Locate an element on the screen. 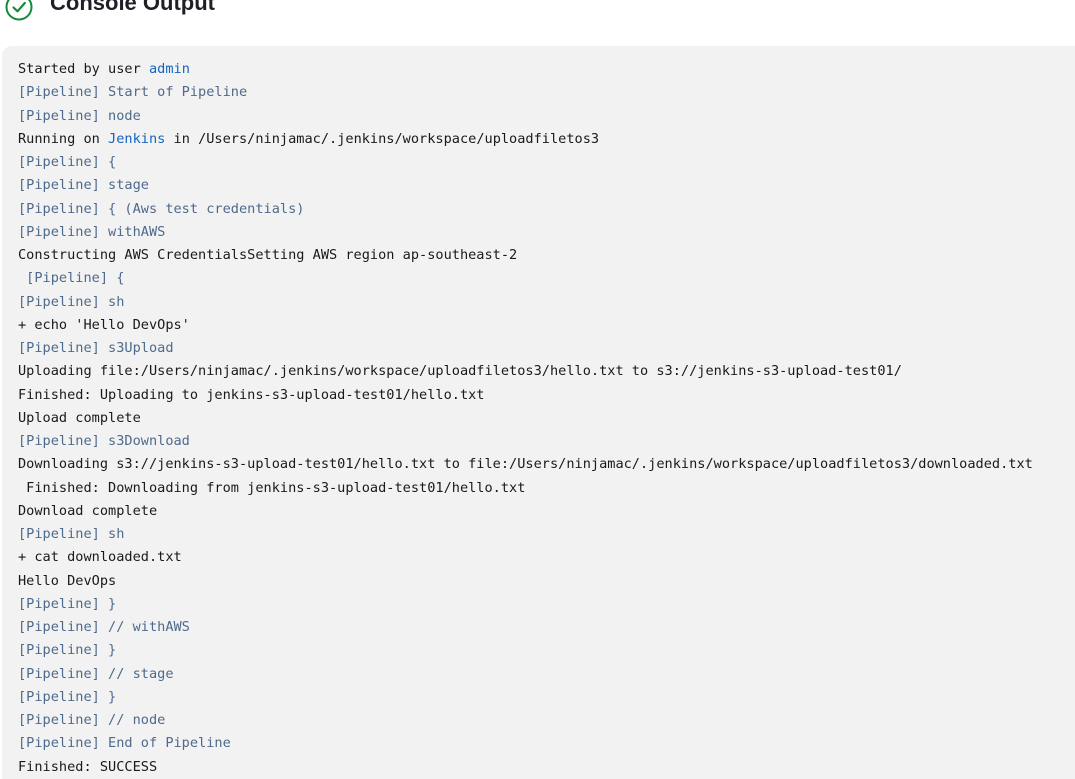 The width and height of the screenshot is (1075, 779). console-line: Hello DevOps is located at coordinates (67, 580).